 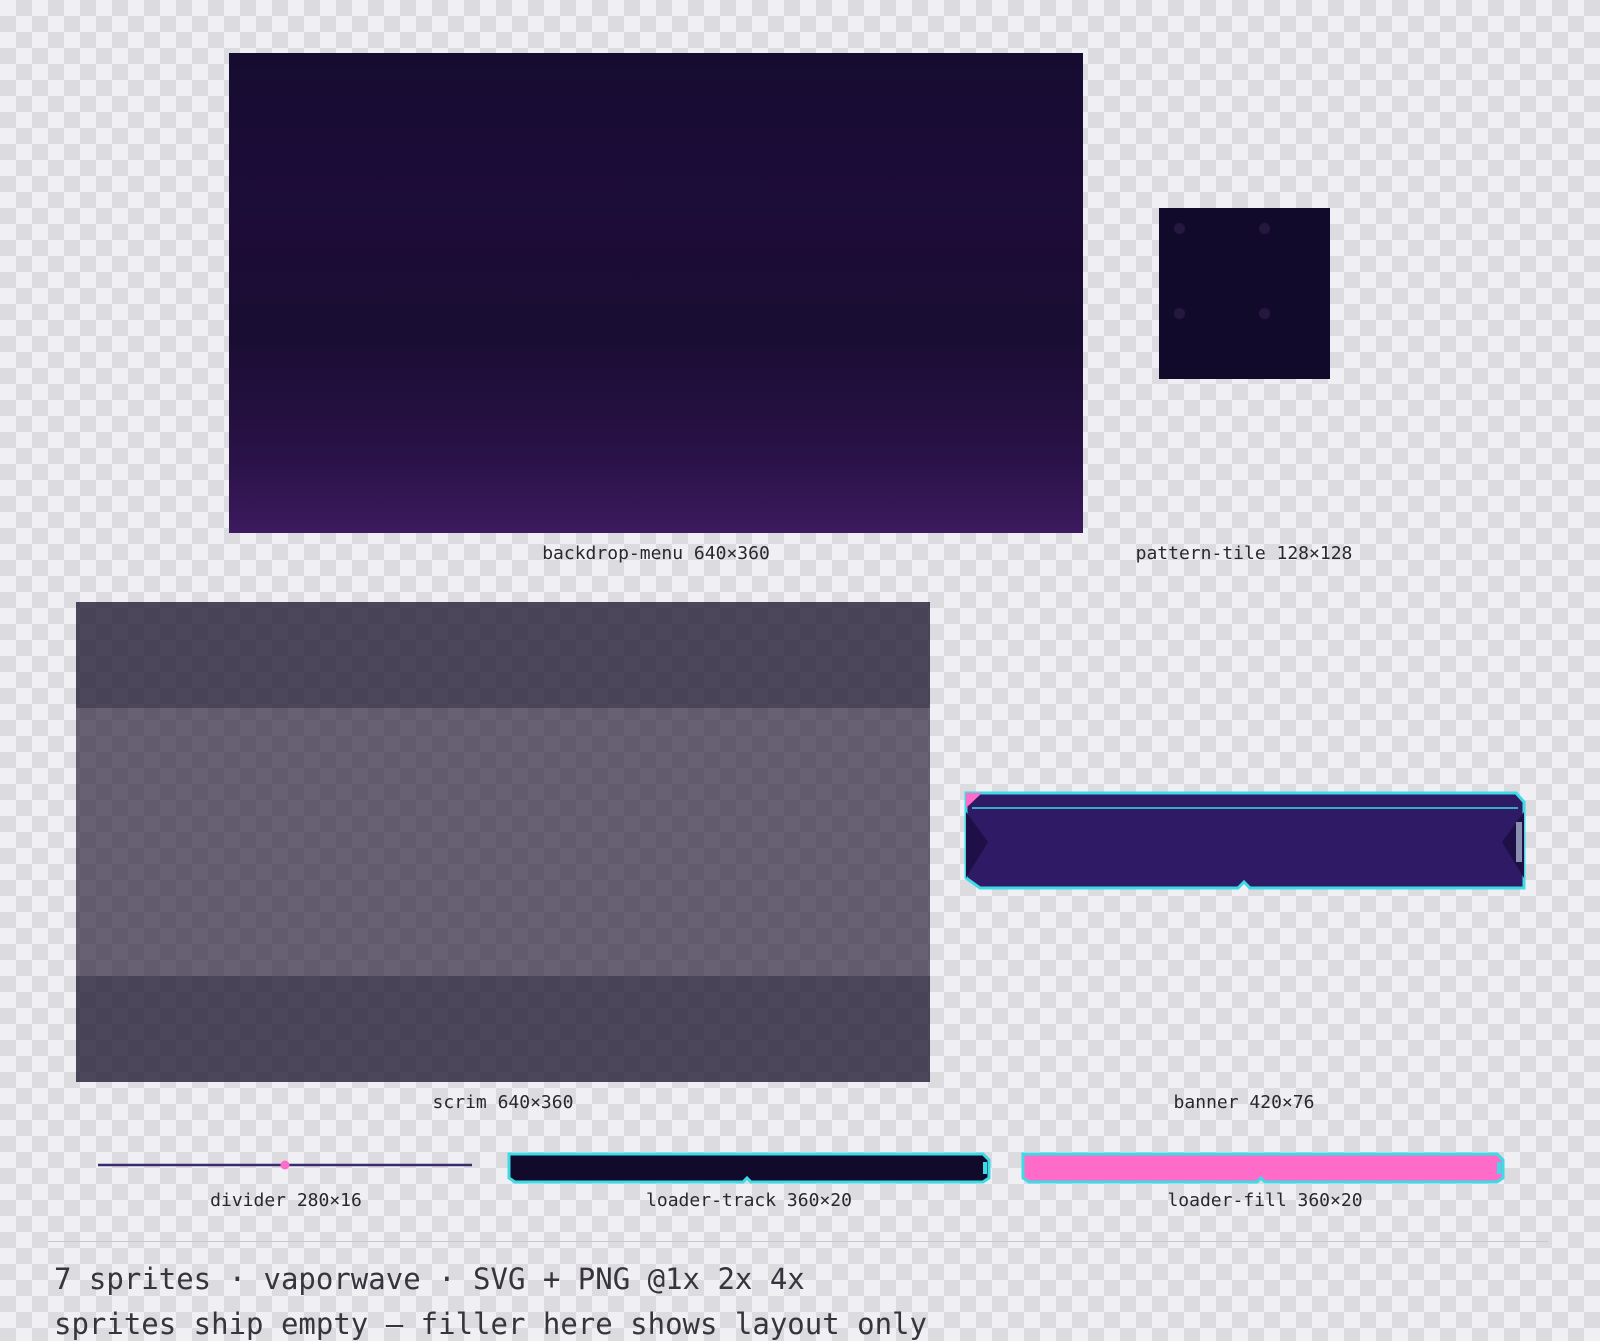 What do you see at coordinates (1499, 1168) in the screenshot?
I see `loader-fill-end-cap` at bounding box center [1499, 1168].